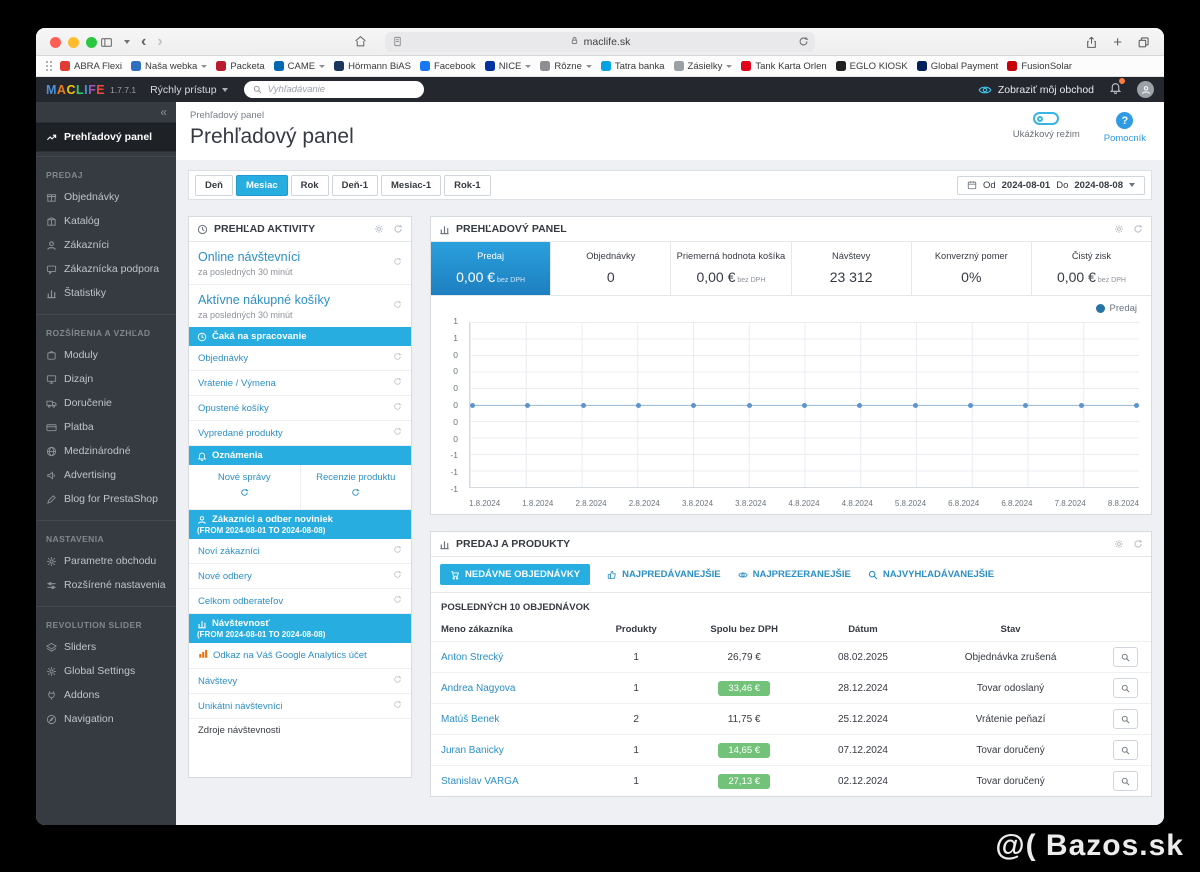 This screenshot has height=872, width=1200. What do you see at coordinates (300, 681) in the screenshot?
I see `visits-link: Návštevy` at bounding box center [300, 681].